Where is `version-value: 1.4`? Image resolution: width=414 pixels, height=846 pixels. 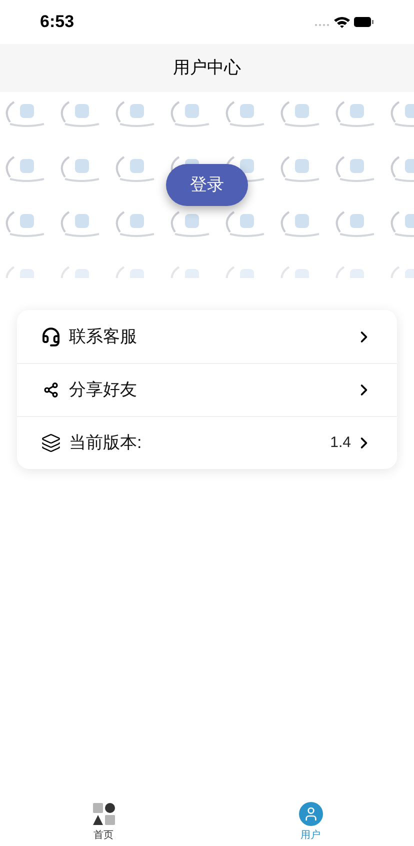
version-value: 1.4 is located at coordinates (340, 442).